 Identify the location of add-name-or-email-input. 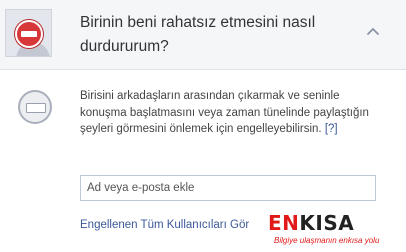
(228, 188).